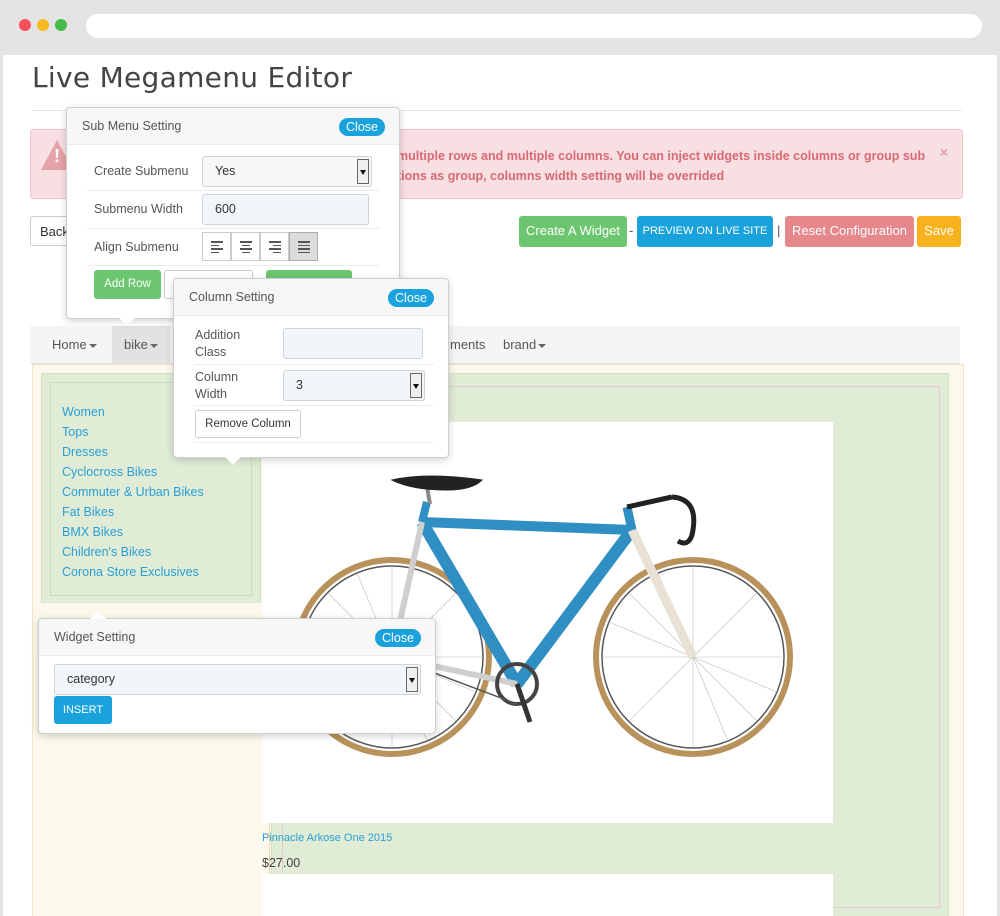 The image size is (1000, 916). Describe the element at coordinates (95, 637) in the screenshot. I see `popover-title: Widget Setting` at that location.